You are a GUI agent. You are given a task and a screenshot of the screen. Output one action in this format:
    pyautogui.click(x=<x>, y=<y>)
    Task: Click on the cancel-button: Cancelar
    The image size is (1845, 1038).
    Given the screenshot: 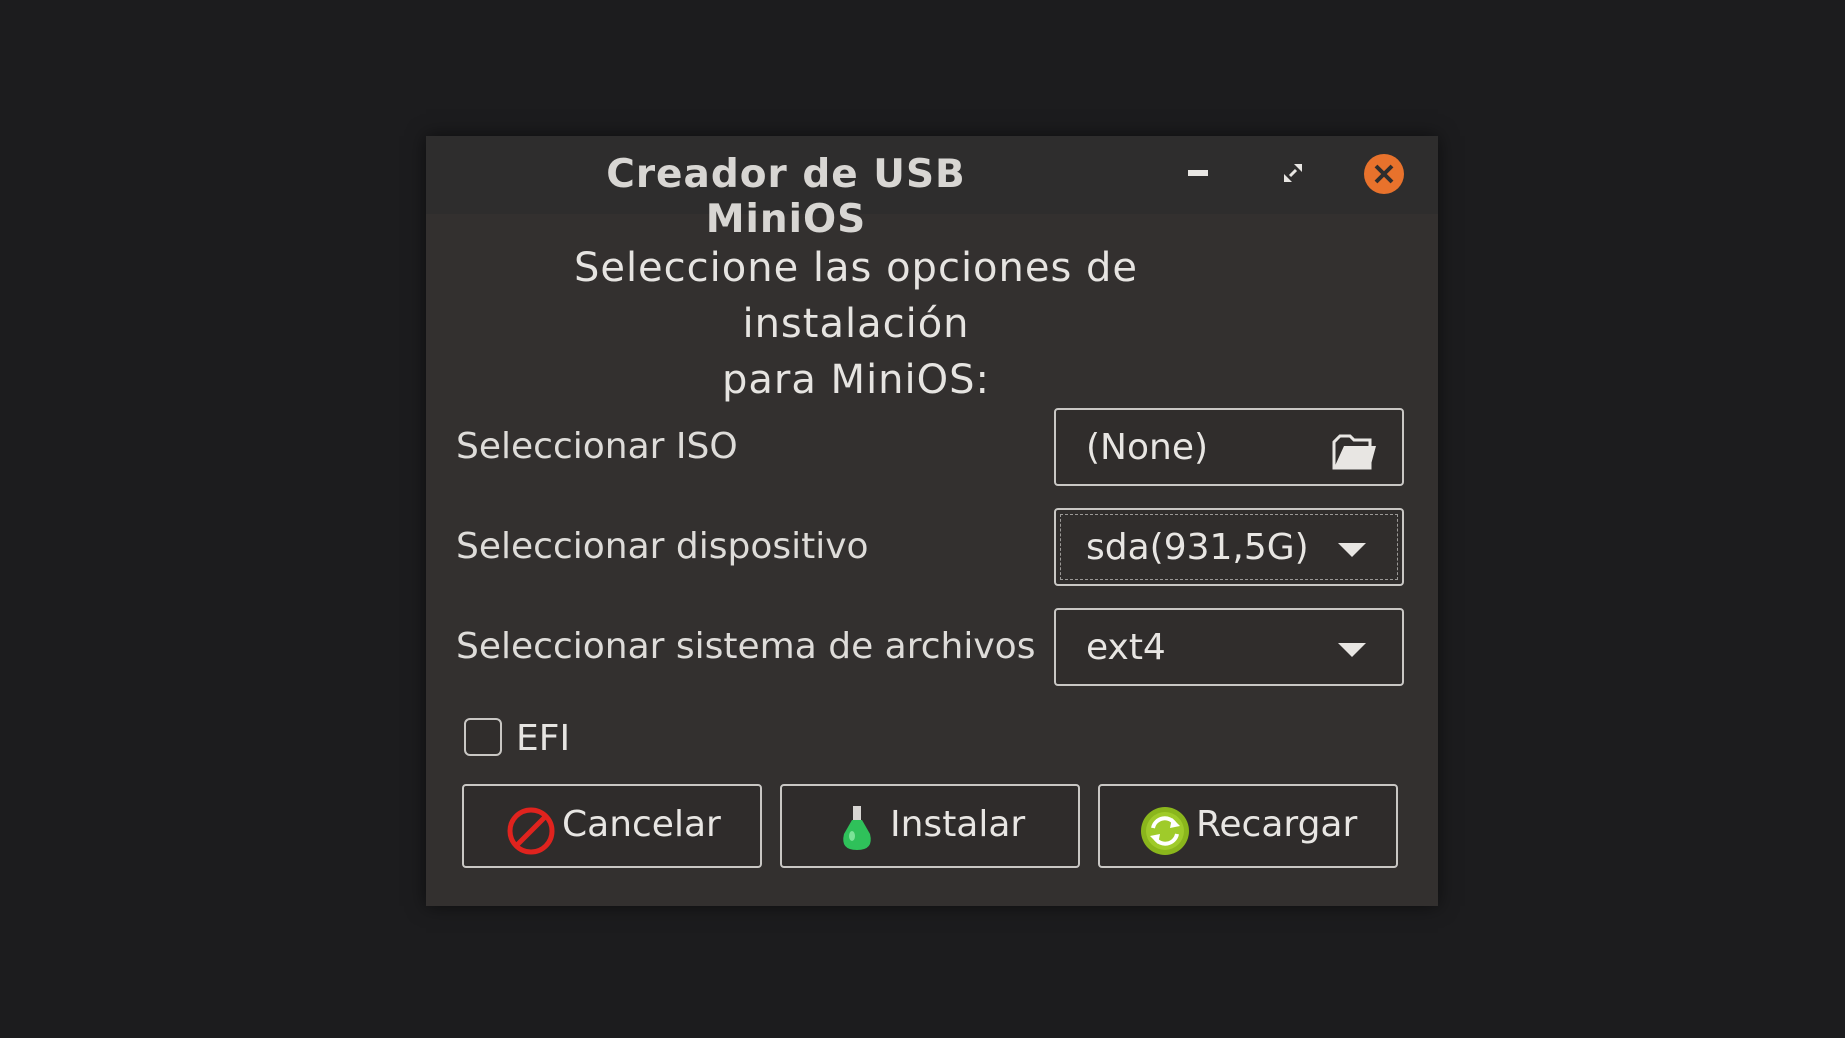 What is the action you would take?
    pyautogui.click(x=612, y=826)
    